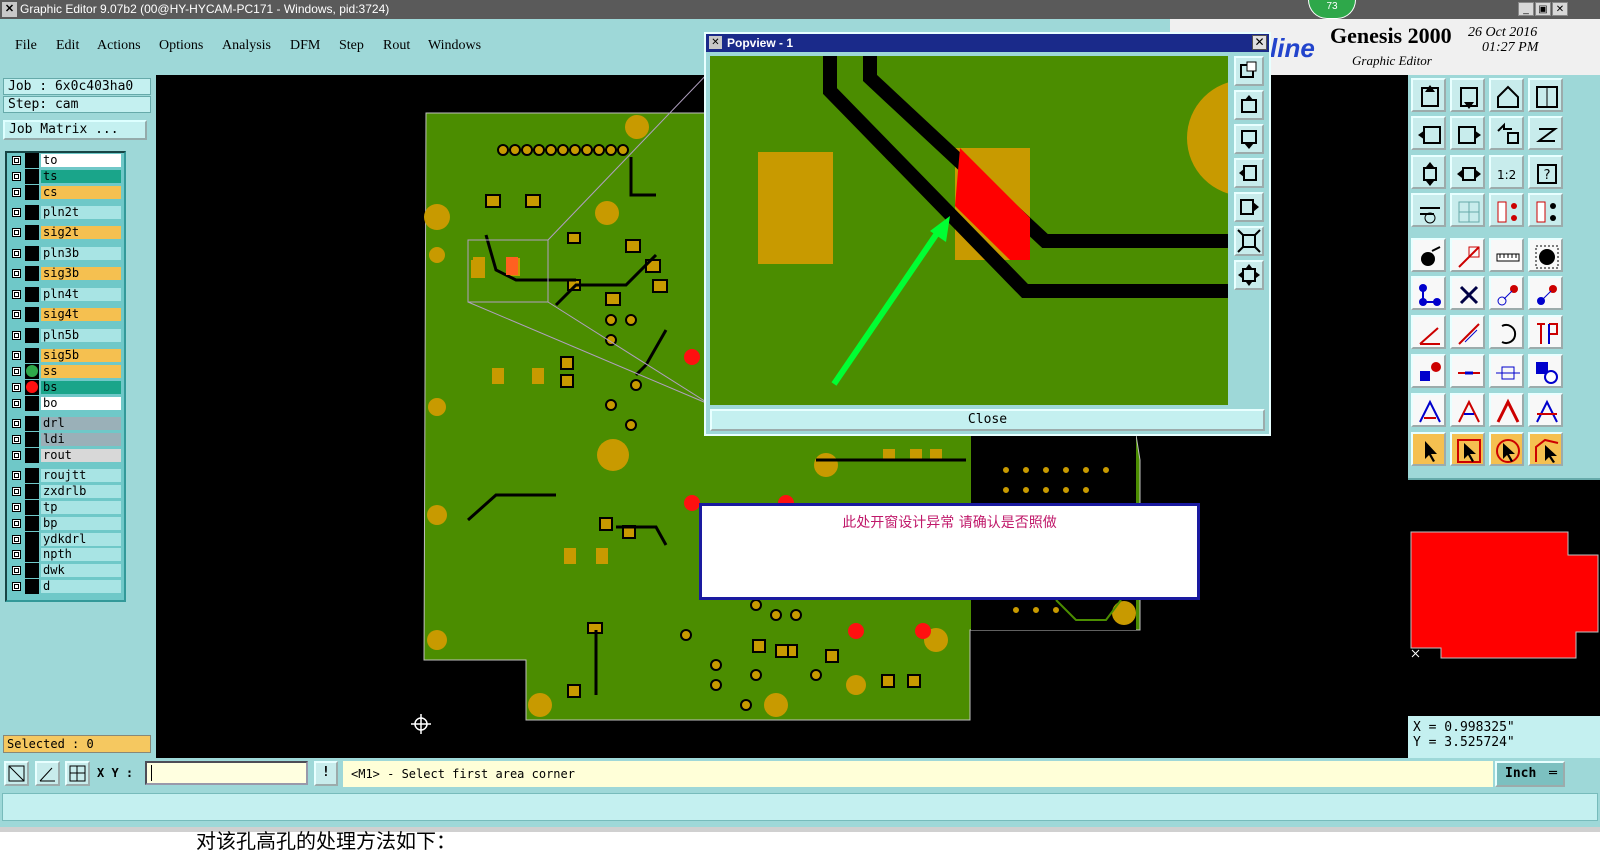 The image size is (1600, 851). What do you see at coordinates (81, 554) in the screenshot?
I see `layer-name: npth` at bounding box center [81, 554].